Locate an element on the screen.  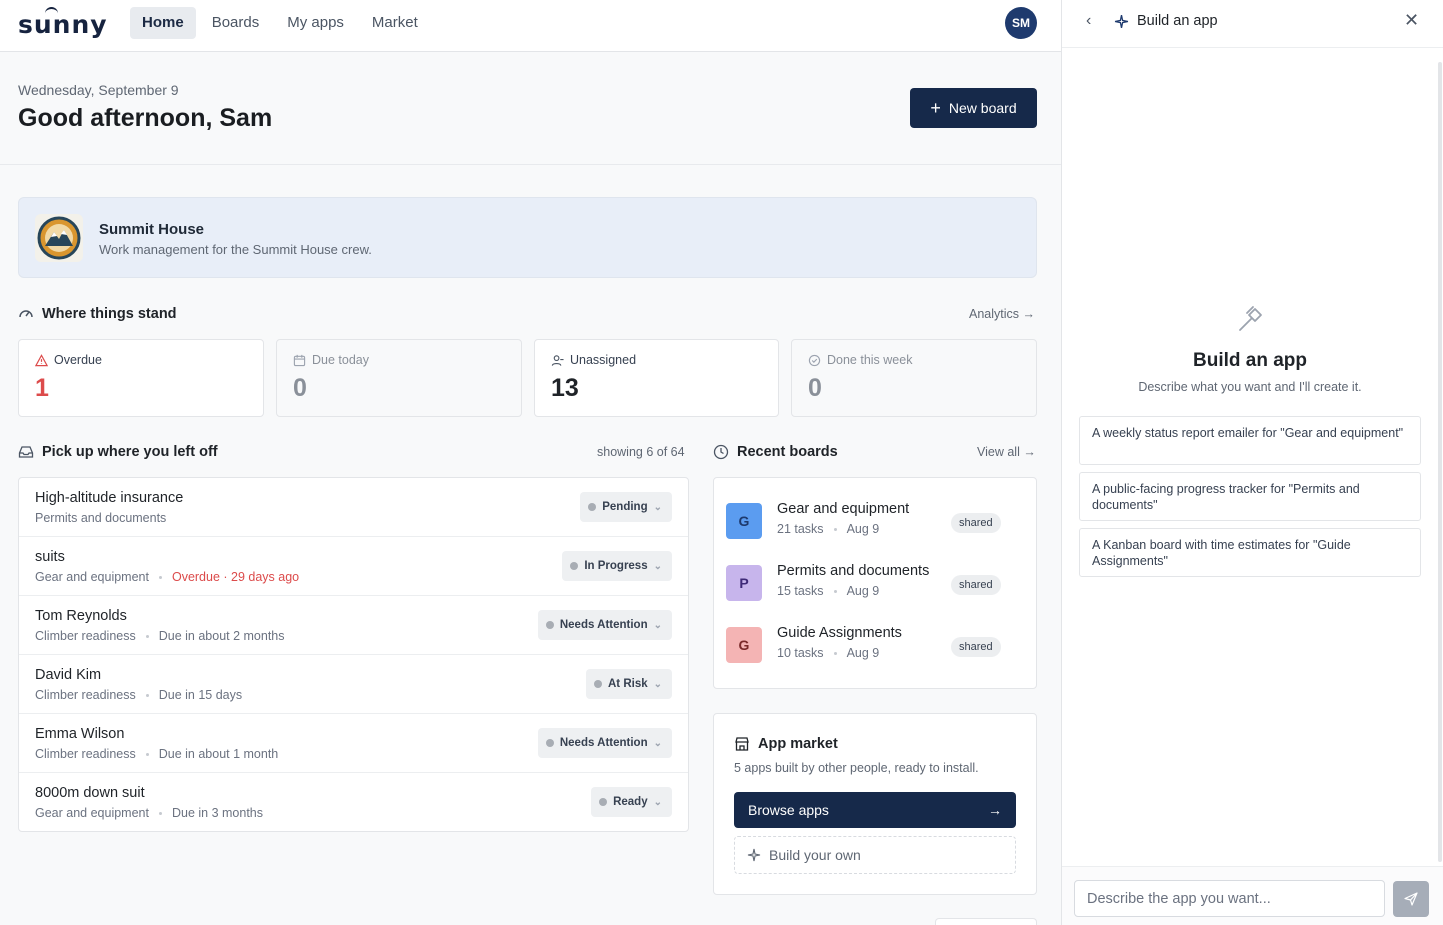
user-avatar: SM is located at coordinates (1021, 23).